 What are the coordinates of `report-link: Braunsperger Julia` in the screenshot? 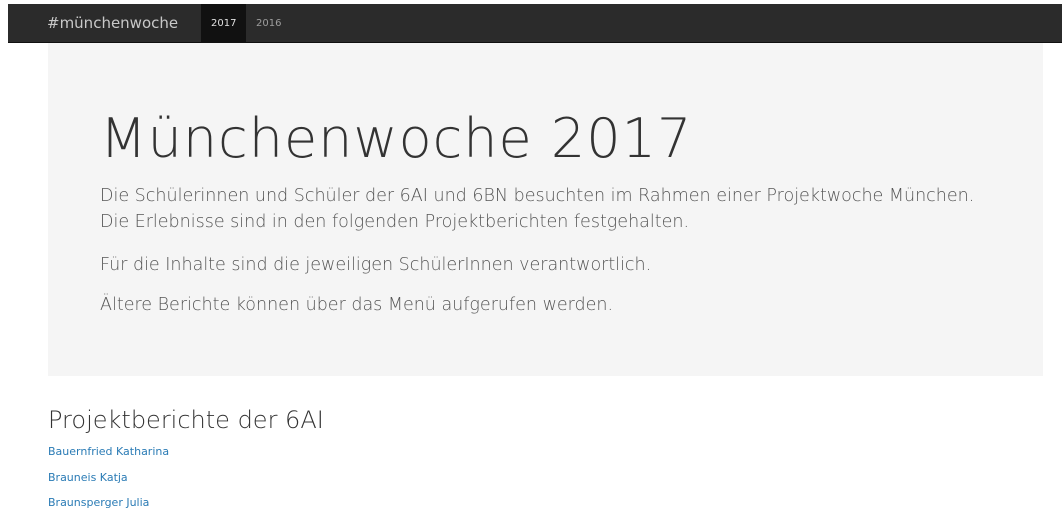 It's located at (98, 503).